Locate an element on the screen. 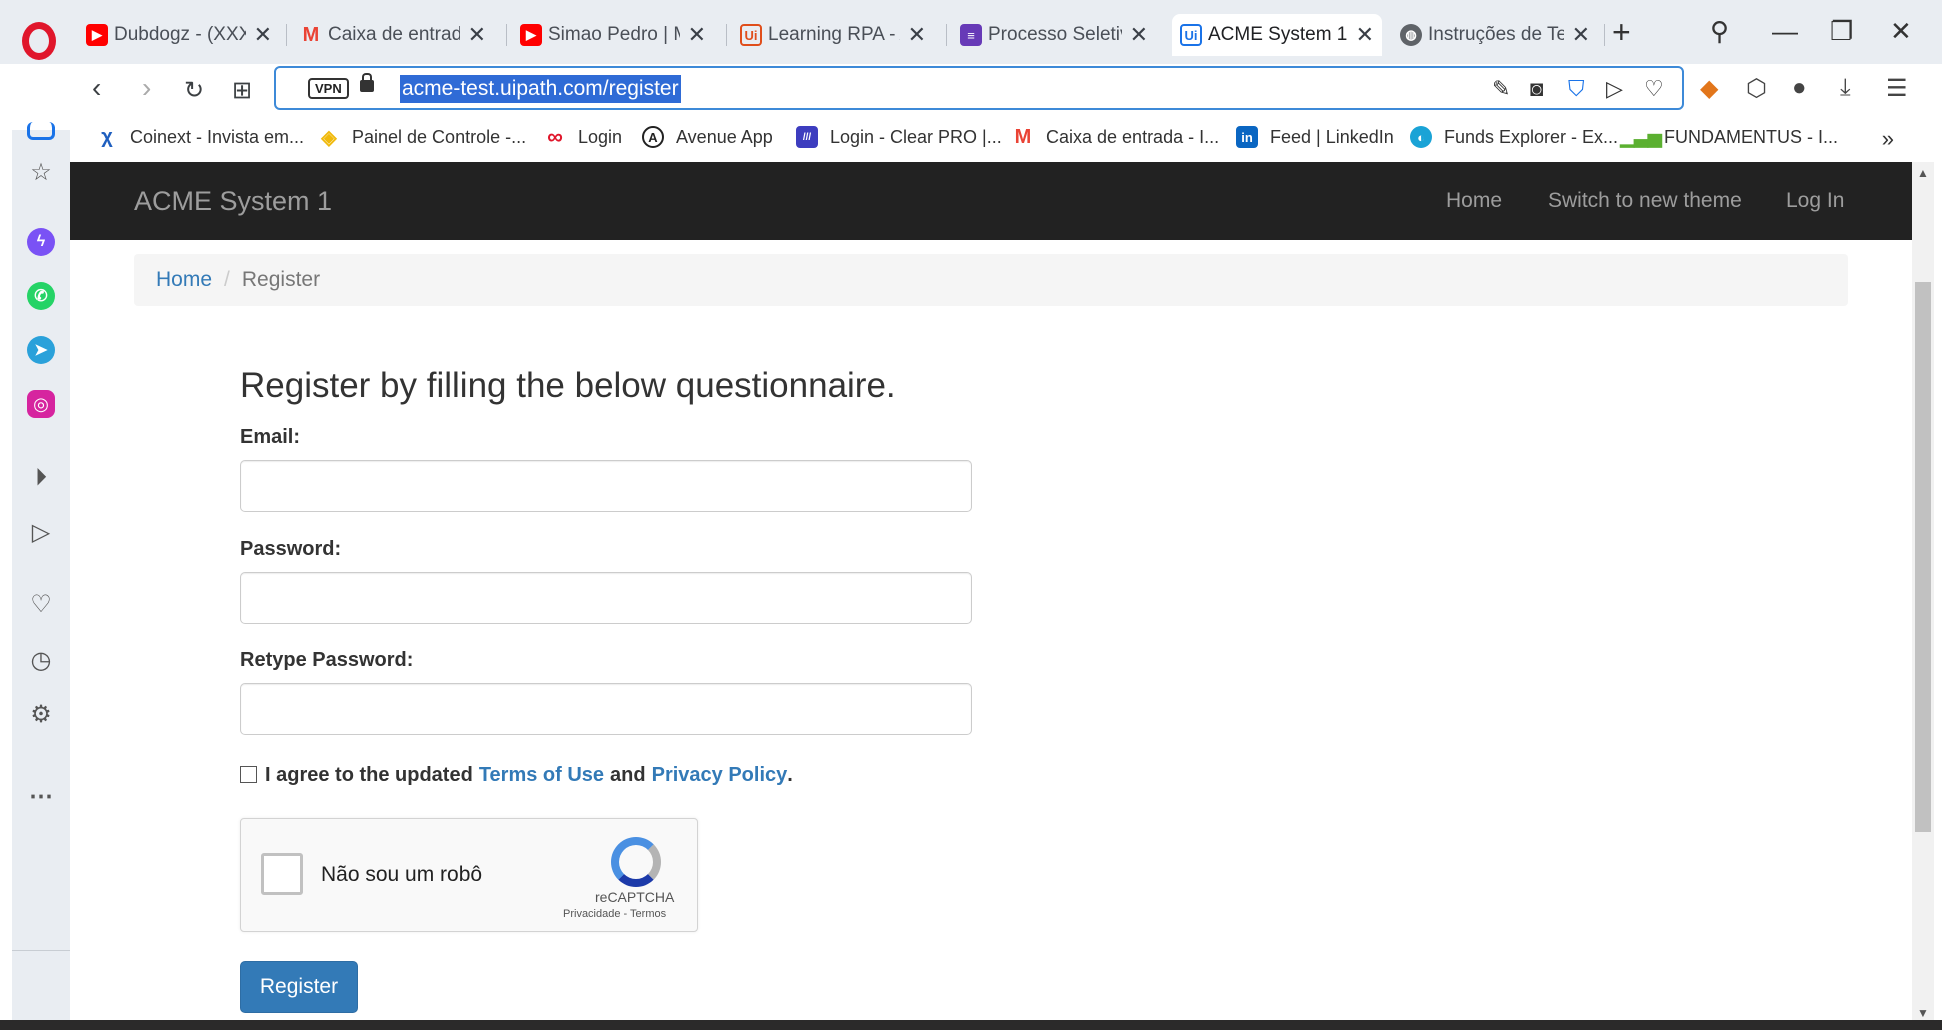 The image size is (1942, 1030). recaptcha-links: Privacidade - Termos is located at coordinates (614, 914).